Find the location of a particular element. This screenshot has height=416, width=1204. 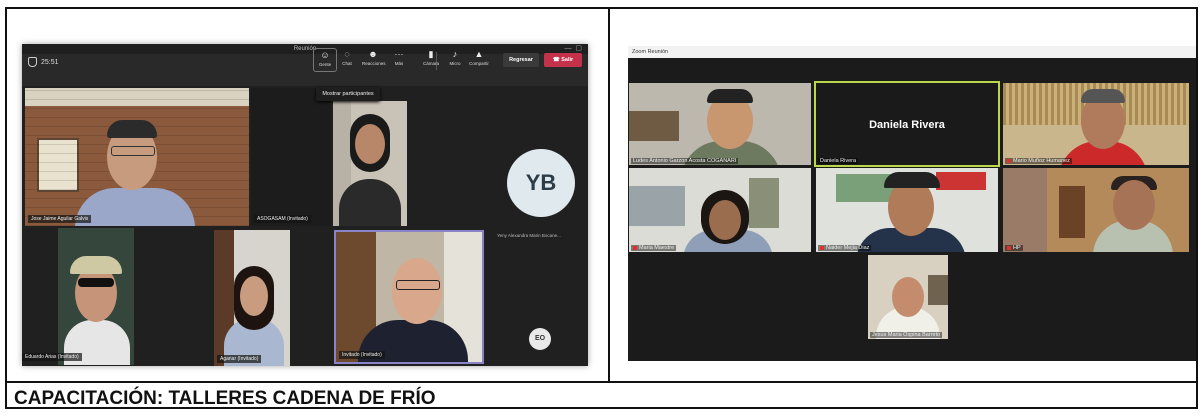

show-participants-tooltip: Mostrar participantes is located at coordinates (348, 94).